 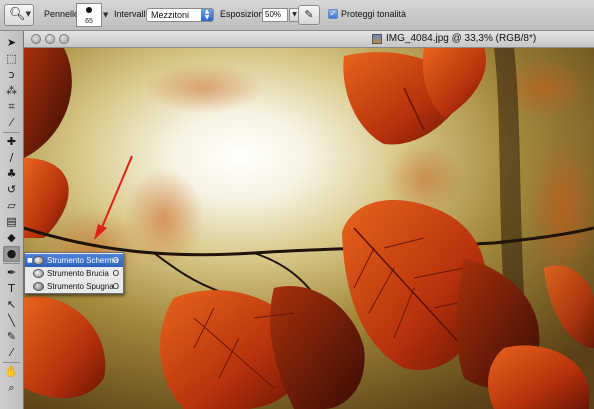 What do you see at coordinates (38, 260) in the screenshot?
I see `dodge-icon` at bounding box center [38, 260].